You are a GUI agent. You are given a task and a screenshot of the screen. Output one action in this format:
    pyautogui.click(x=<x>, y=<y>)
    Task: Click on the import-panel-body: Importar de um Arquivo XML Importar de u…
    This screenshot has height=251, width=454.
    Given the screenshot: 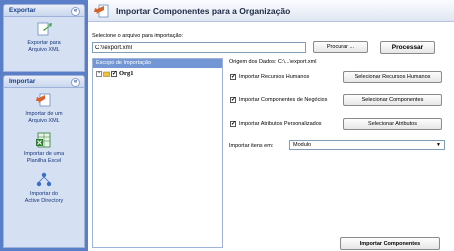 What is the action you would take?
    pyautogui.click(x=44, y=168)
    